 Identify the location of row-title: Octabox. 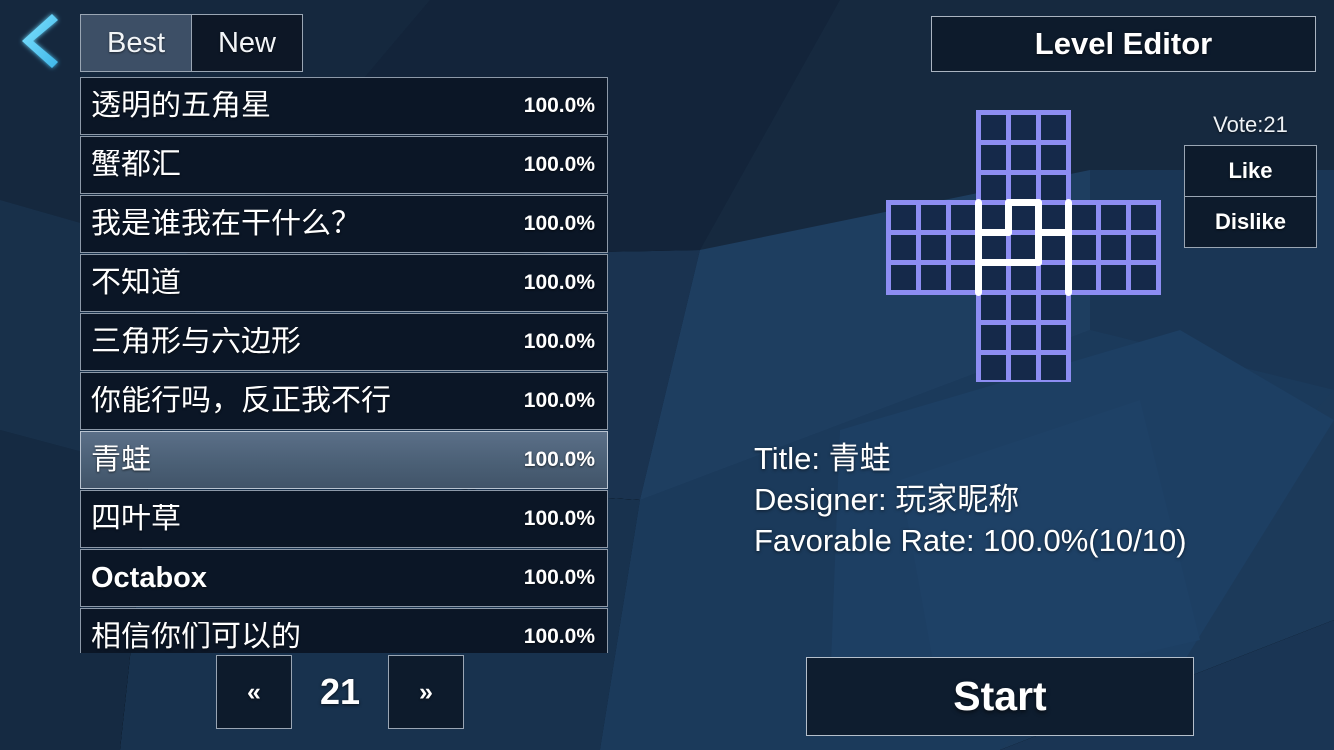
(149, 578).